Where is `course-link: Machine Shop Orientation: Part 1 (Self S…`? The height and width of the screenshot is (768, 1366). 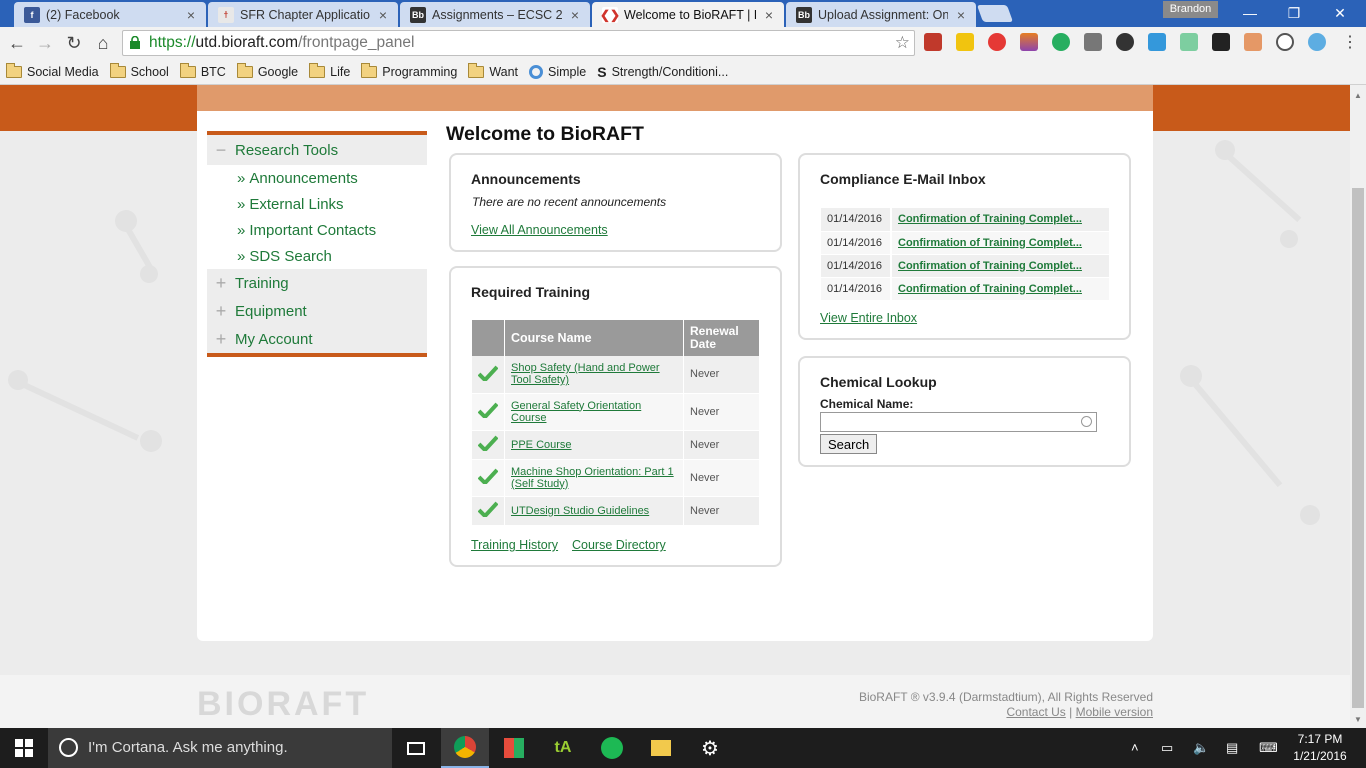
course-link: Machine Shop Orientation: Part 1 (Self S… is located at coordinates (592, 478).